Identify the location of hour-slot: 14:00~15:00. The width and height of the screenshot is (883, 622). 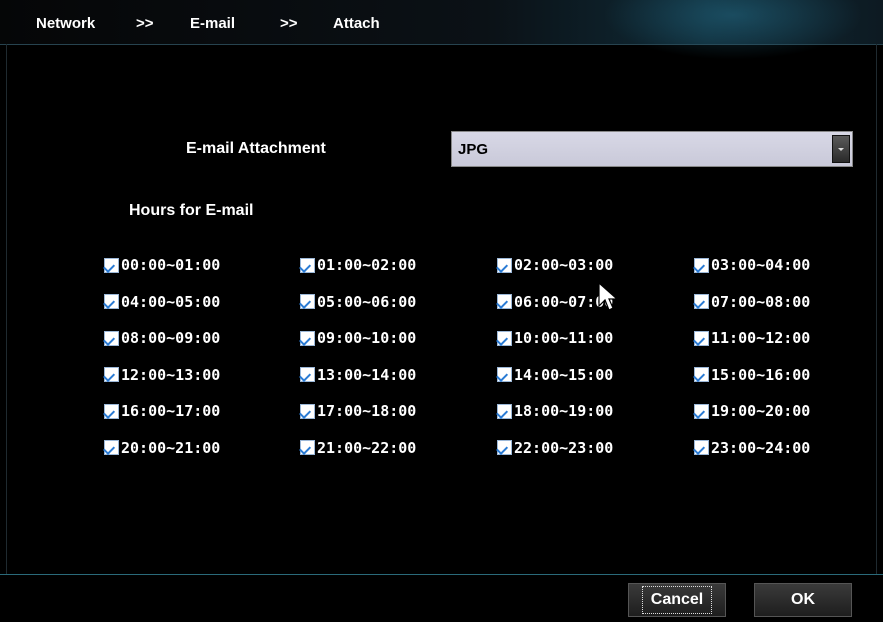
(555, 375).